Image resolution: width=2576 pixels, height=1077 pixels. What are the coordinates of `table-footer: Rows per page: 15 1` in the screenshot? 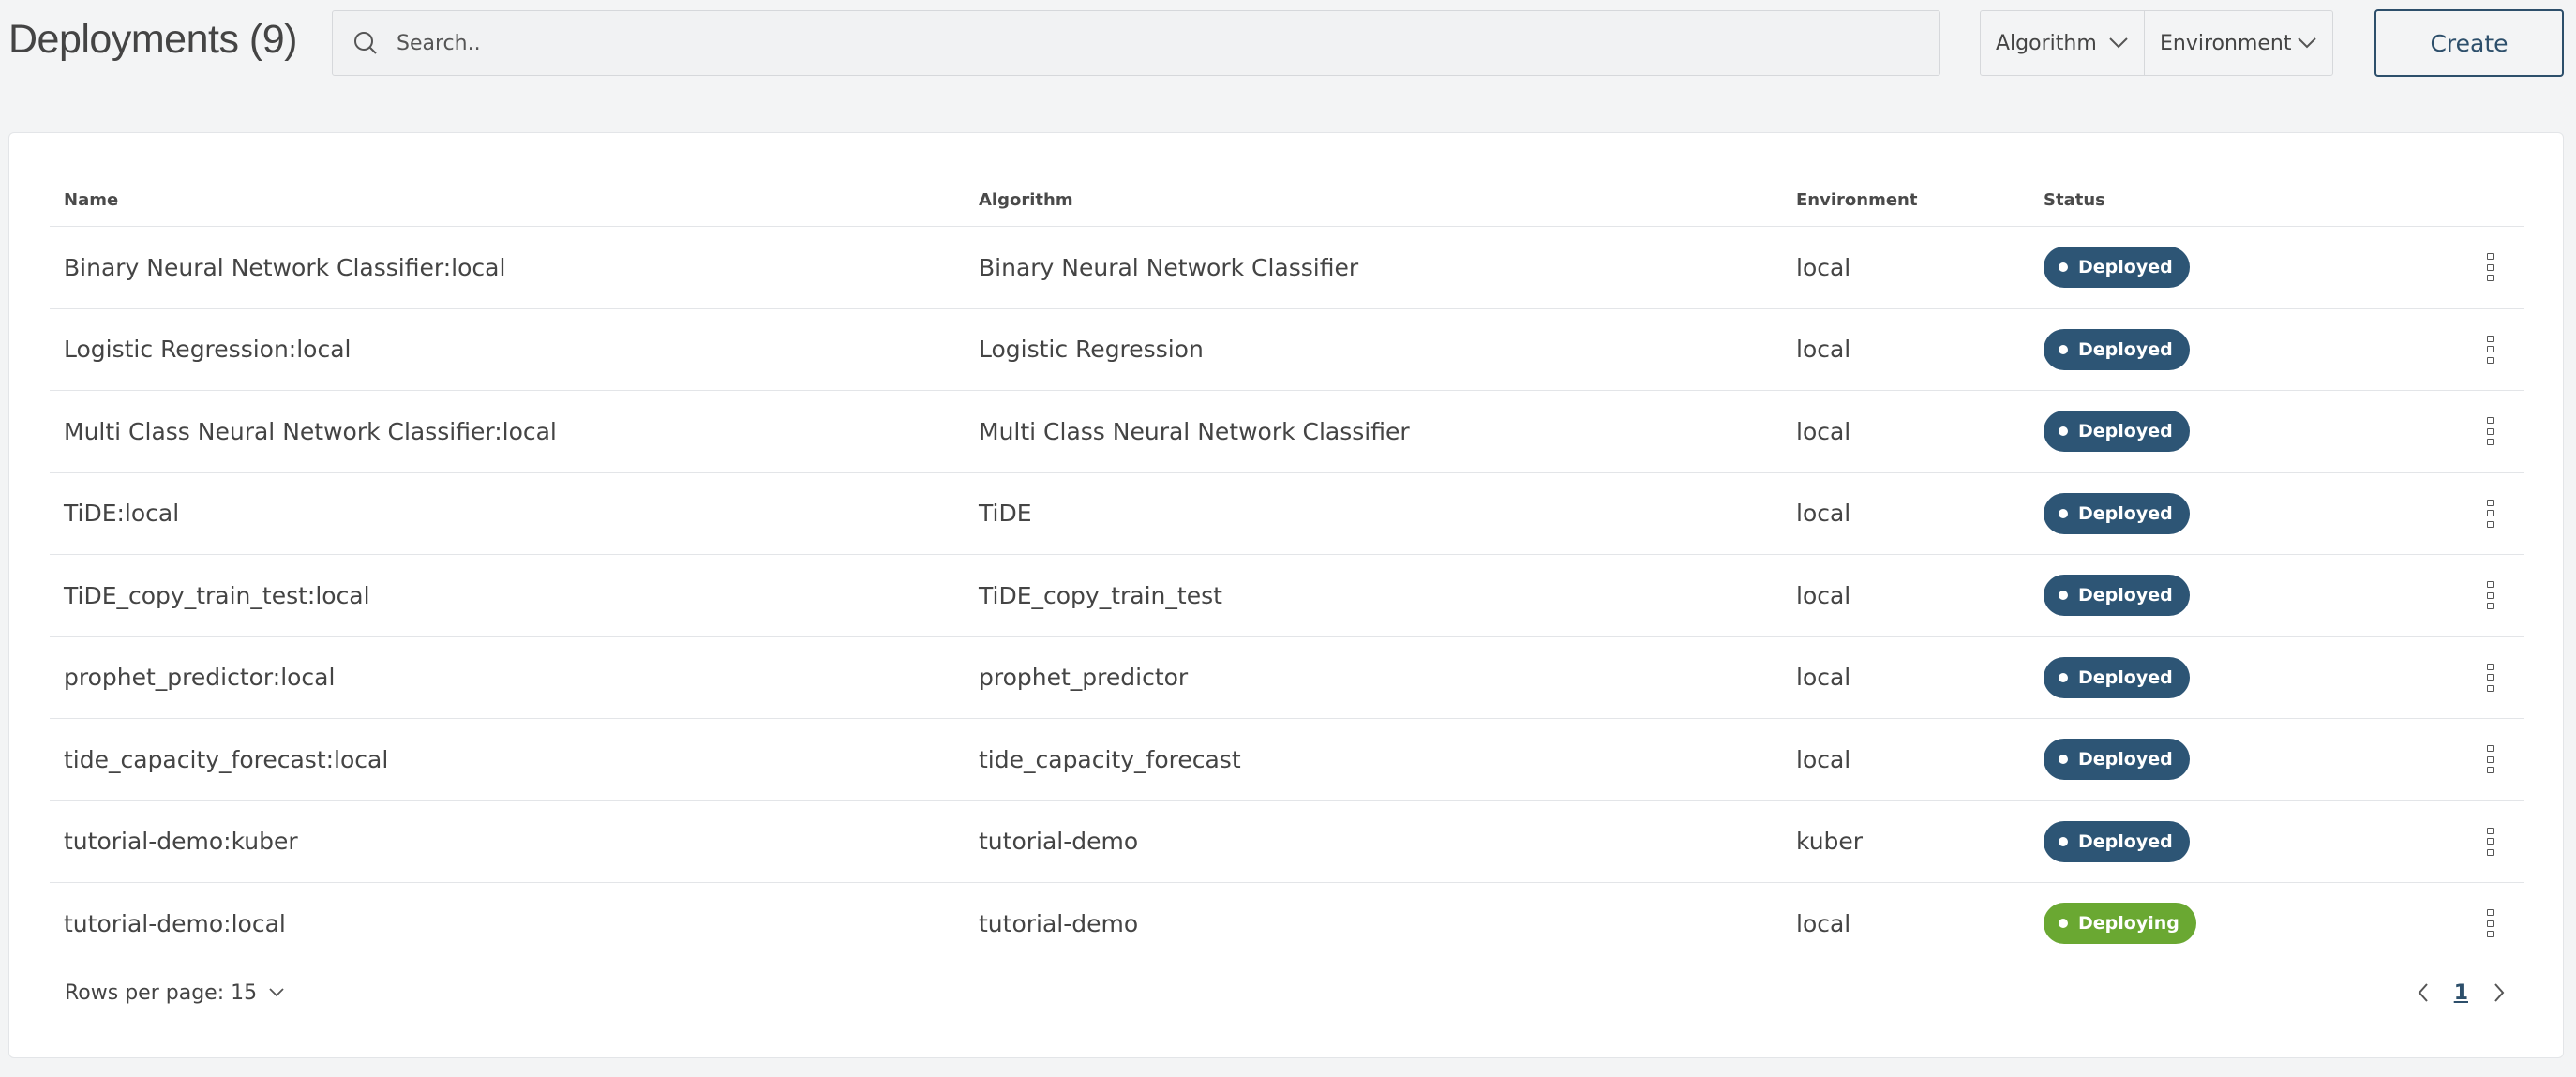 It's located at (1287, 993).